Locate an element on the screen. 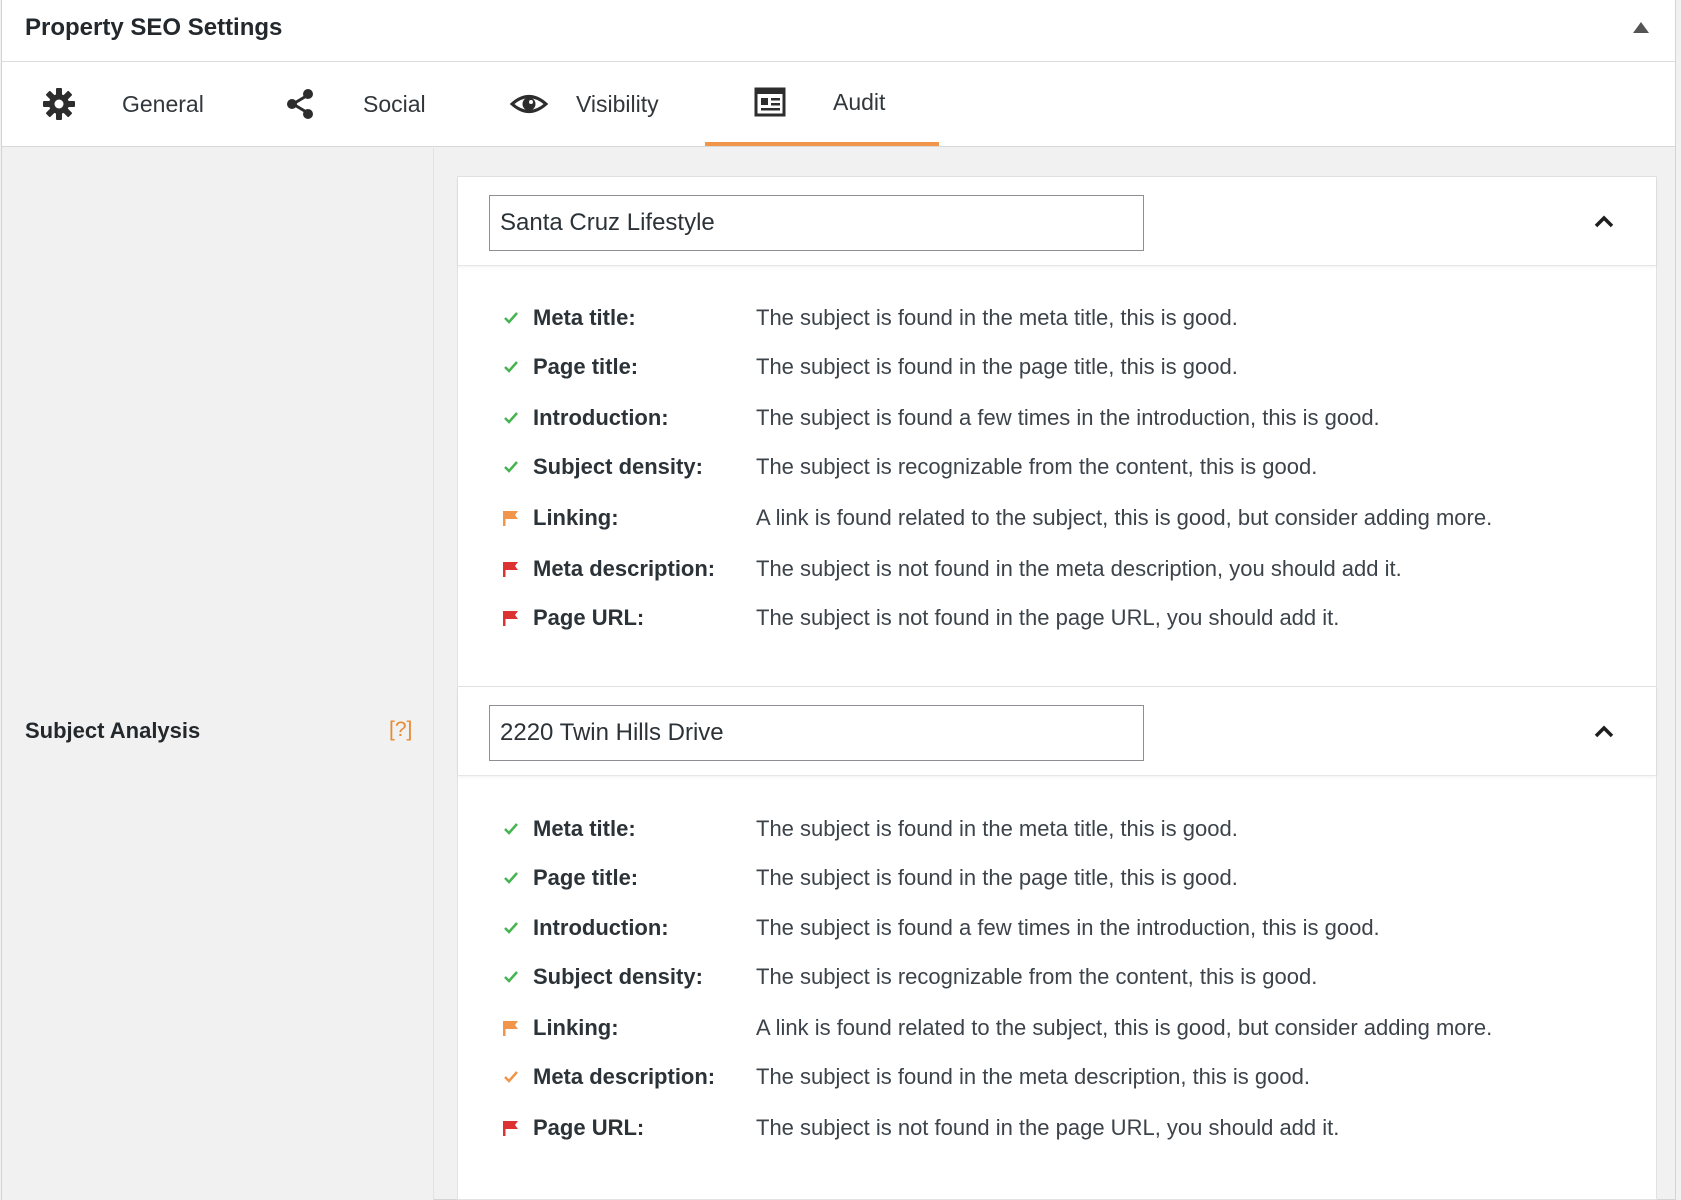  panel-title: Property SEO Settings is located at coordinates (154, 27).